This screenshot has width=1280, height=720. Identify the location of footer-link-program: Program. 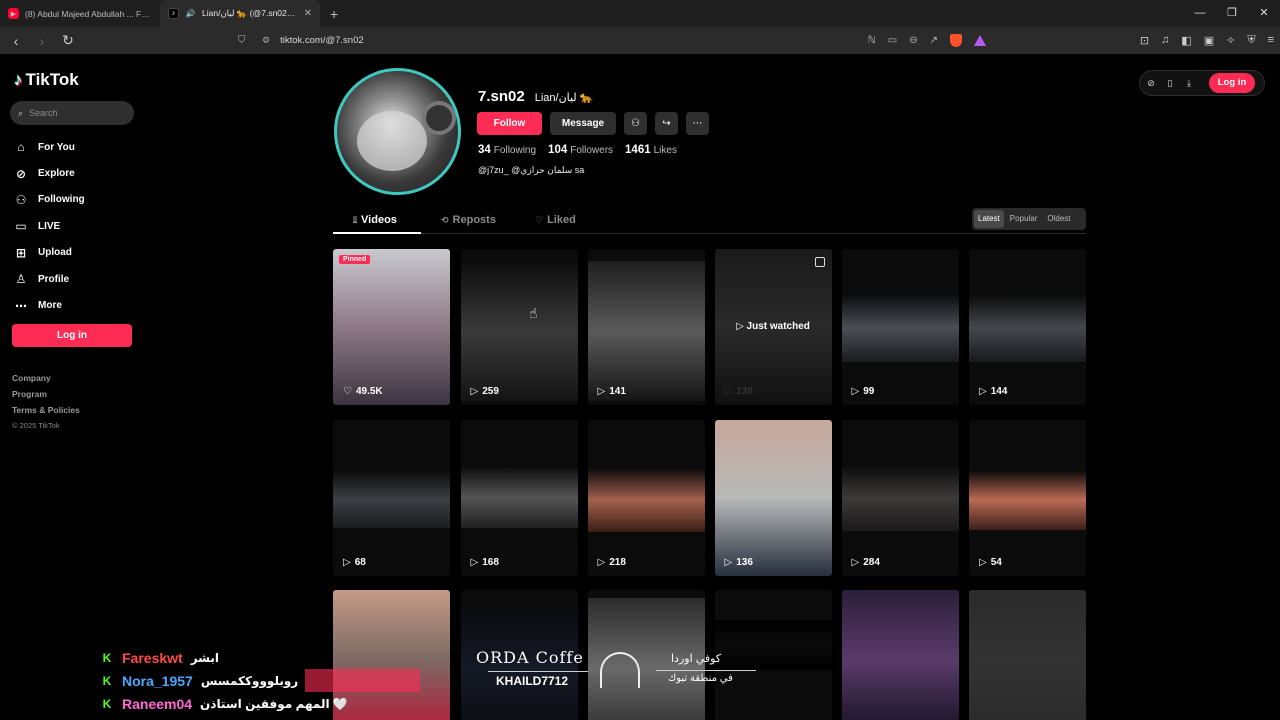
(46, 397).